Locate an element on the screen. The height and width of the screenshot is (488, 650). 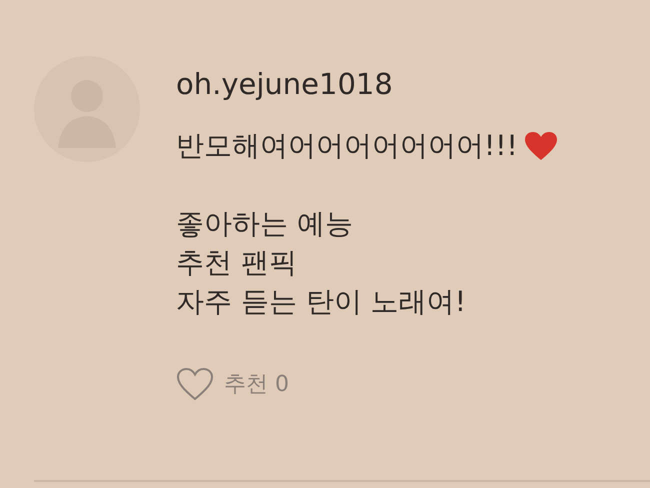
comment-line: 반모해여어어어어어어어!!! is located at coordinates (347, 146).